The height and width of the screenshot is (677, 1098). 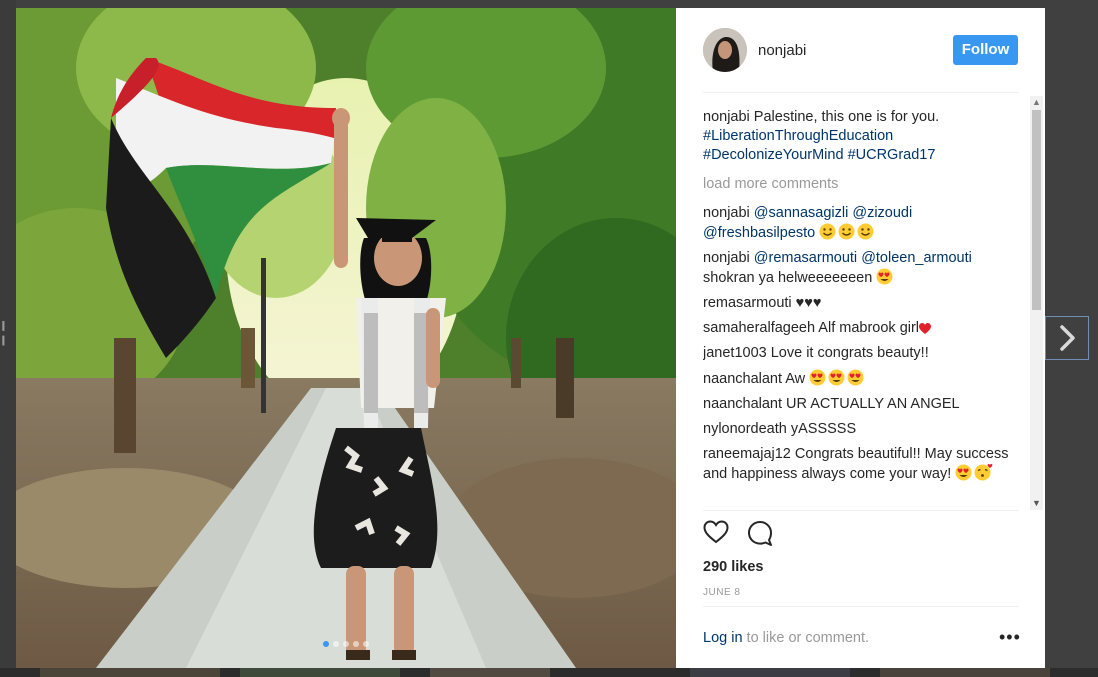 I want to click on heart-icon, so click(x=716, y=534).